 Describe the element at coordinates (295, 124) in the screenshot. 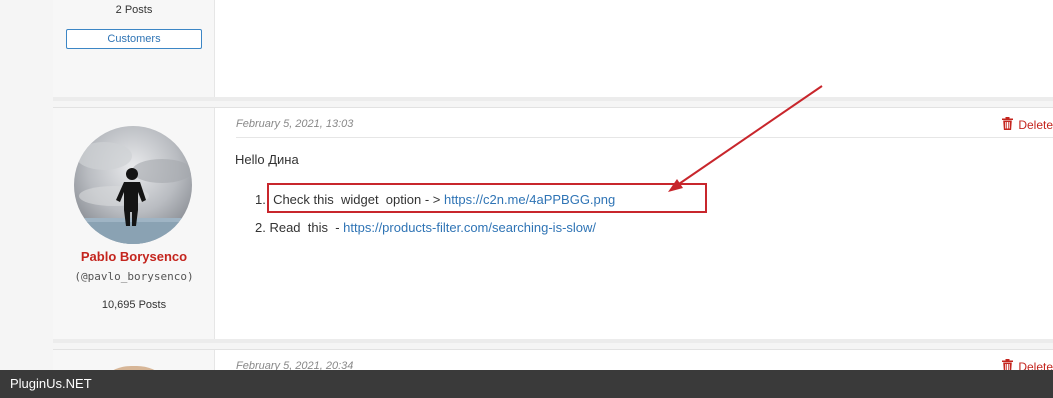

I see `post-date: February 5, 2021, 13:03` at that location.